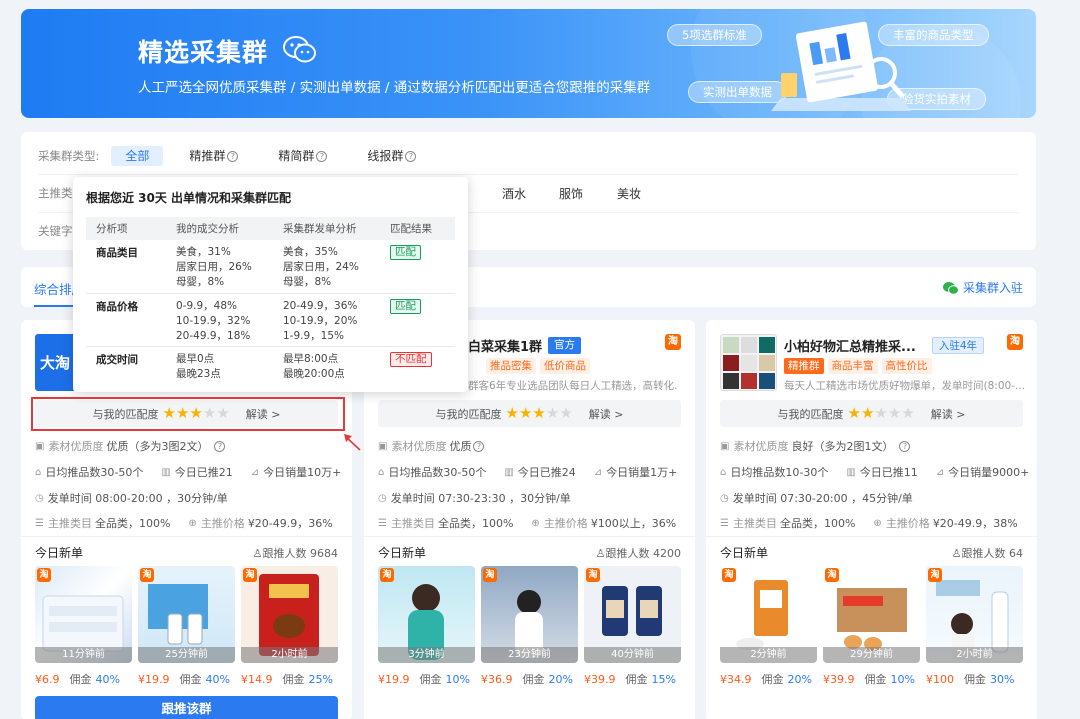 Image resolution: width=1080 pixels, height=719 pixels. Describe the element at coordinates (768, 614) in the screenshot. I see `product-thumbnail: 淘 2分钟前` at that location.